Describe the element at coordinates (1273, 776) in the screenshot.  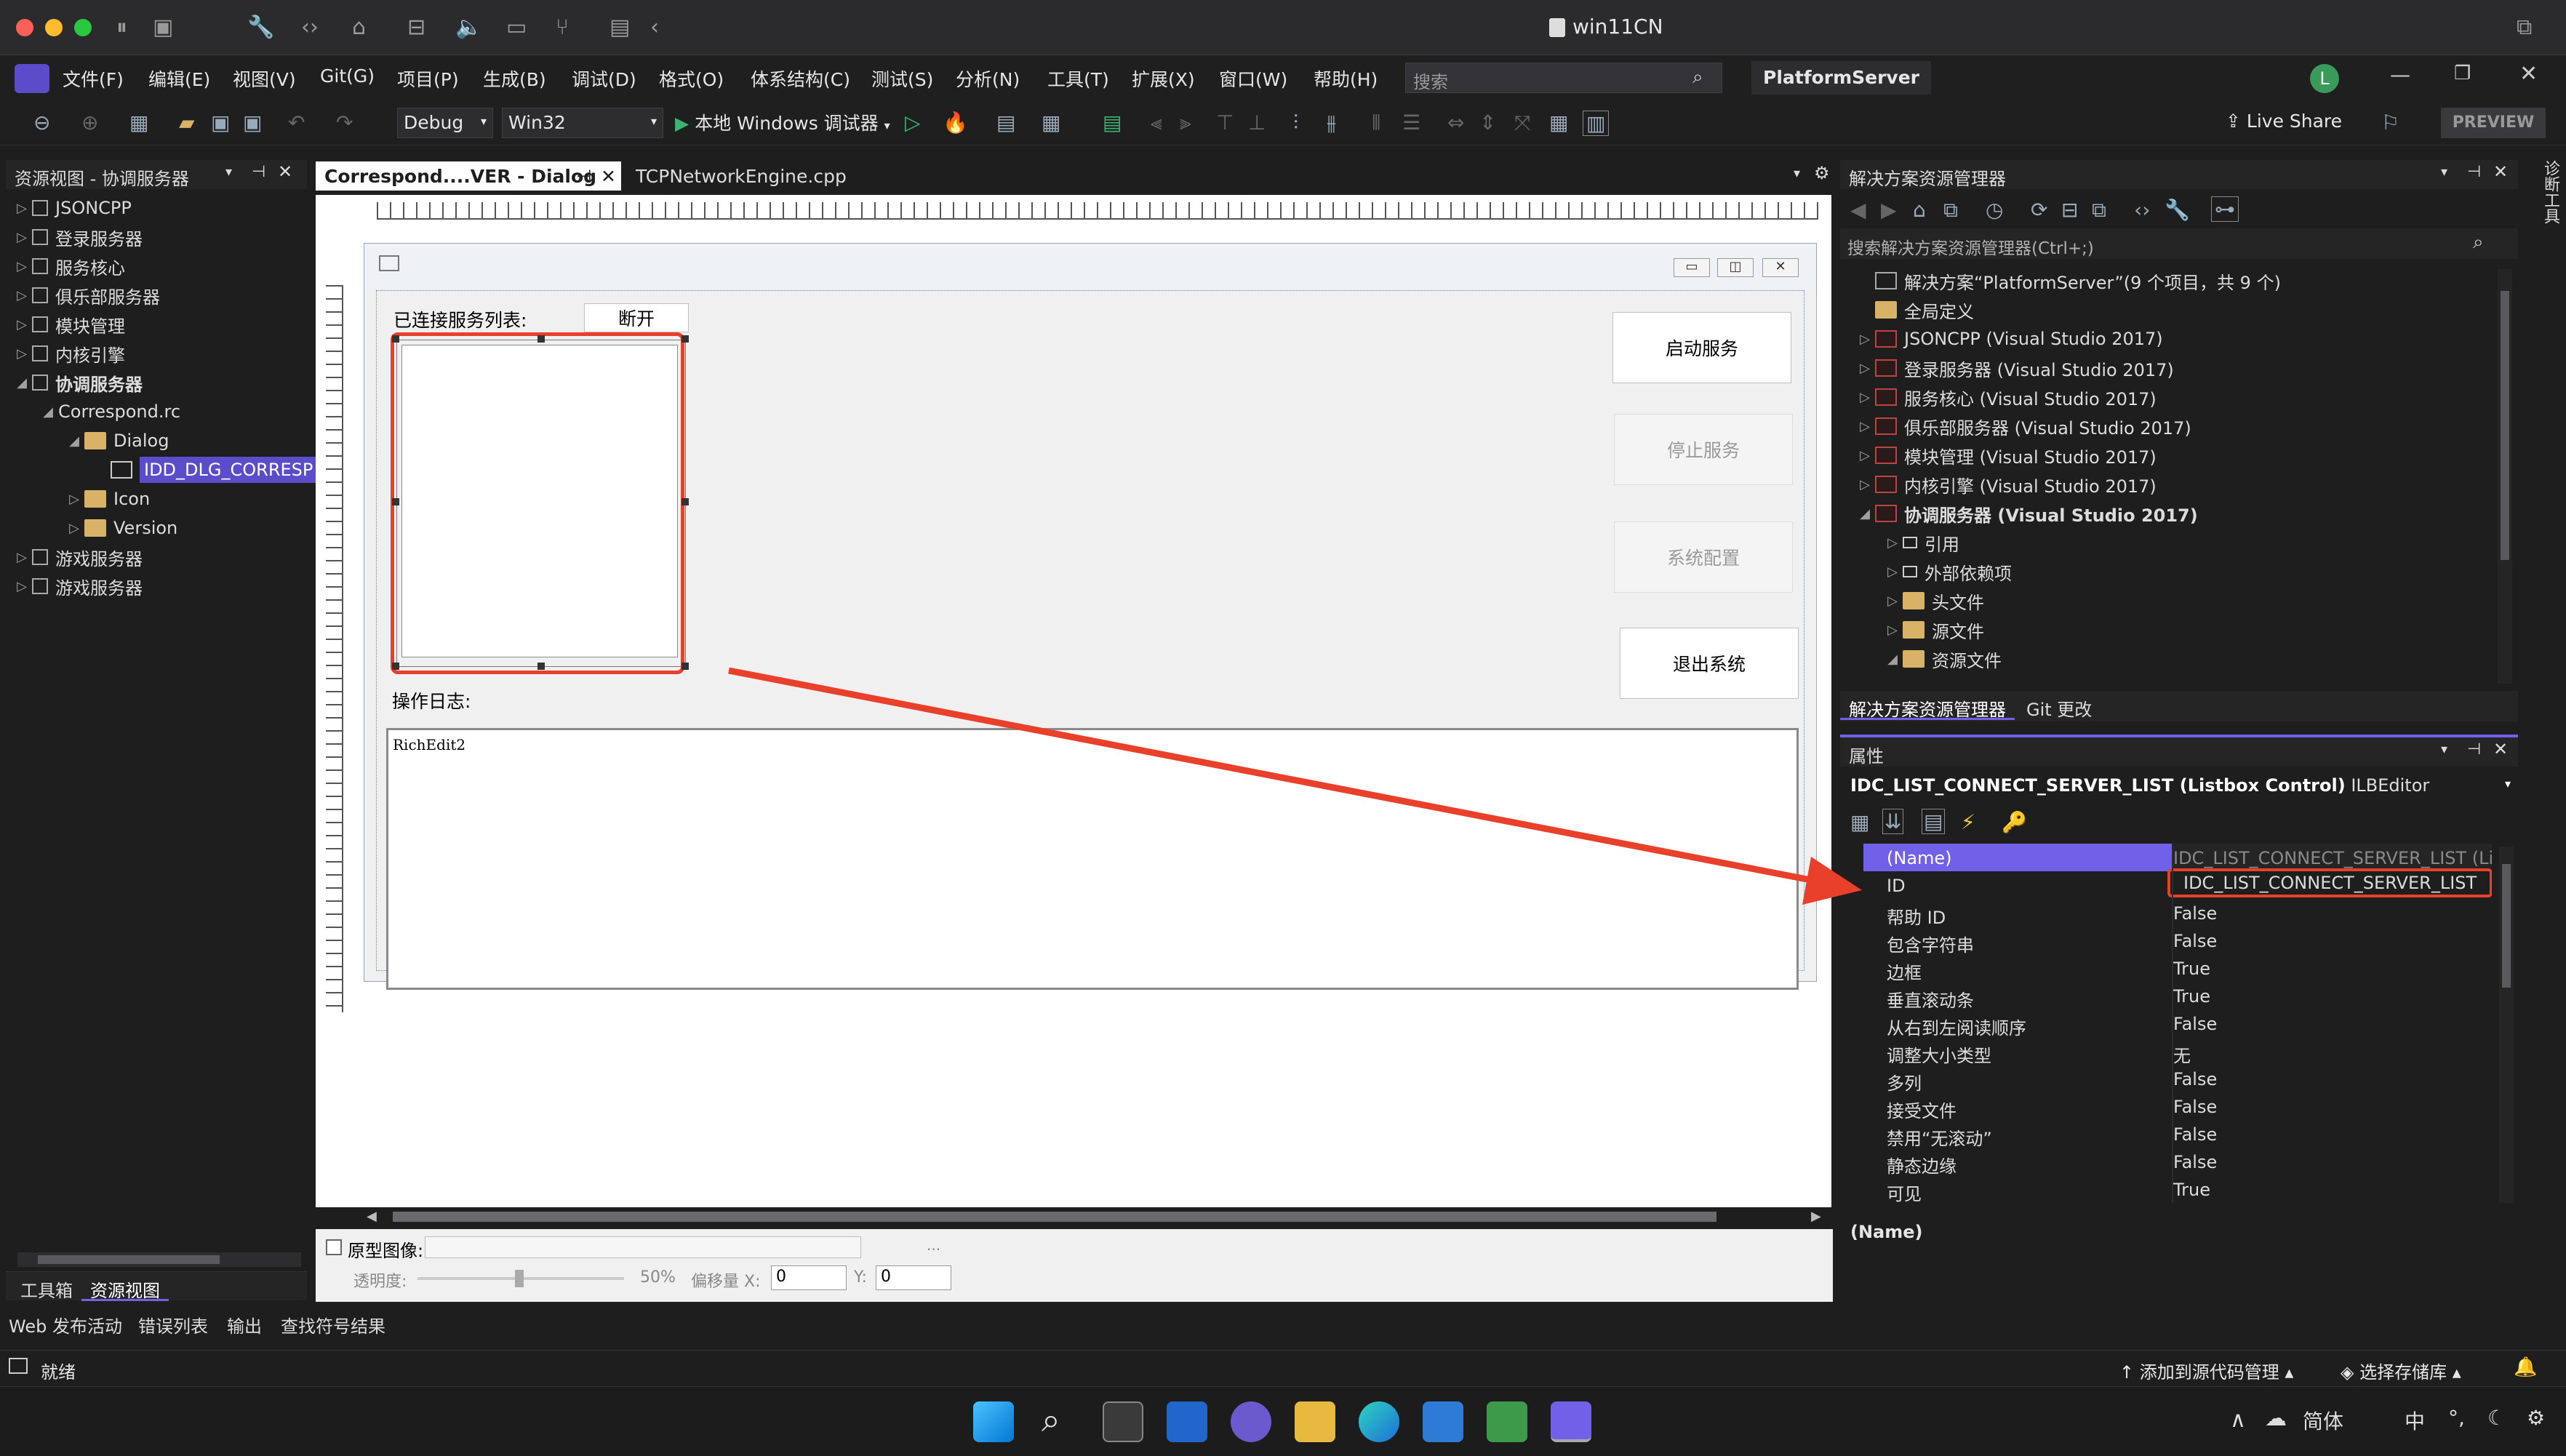
I see `annotation-arrow-line` at that location.